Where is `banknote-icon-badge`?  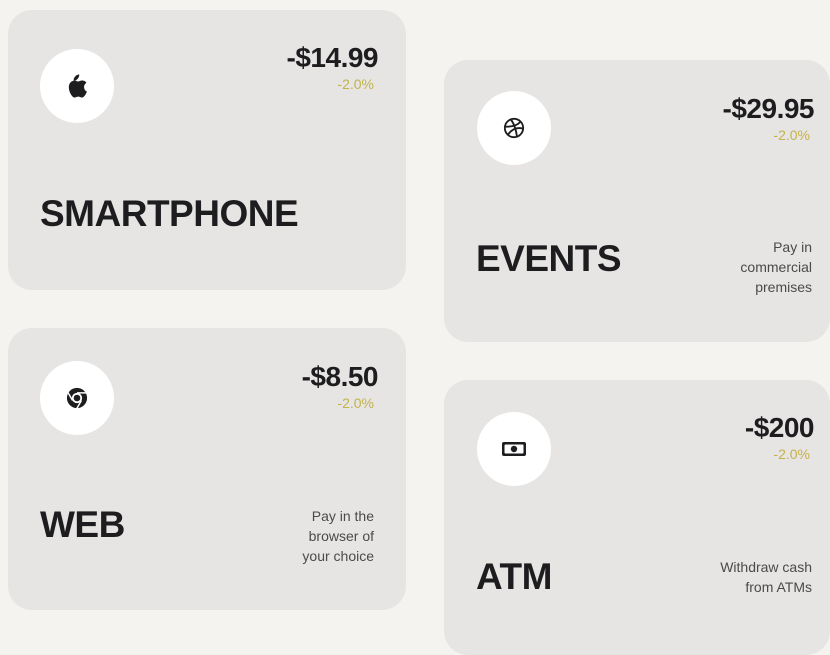 banknote-icon-badge is located at coordinates (514, 449).